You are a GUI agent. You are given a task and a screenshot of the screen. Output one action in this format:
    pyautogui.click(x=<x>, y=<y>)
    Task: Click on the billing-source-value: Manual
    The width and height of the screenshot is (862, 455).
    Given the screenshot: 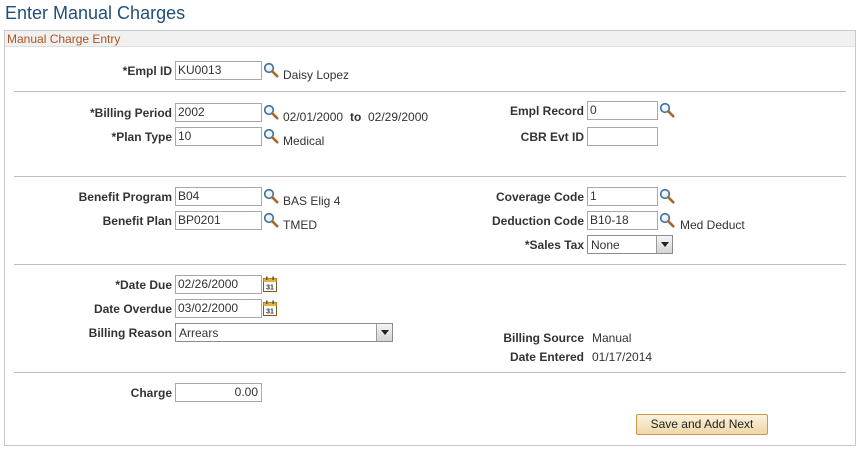 What is the action you would take?
    pyautogui.click(x=612, y=338)
    